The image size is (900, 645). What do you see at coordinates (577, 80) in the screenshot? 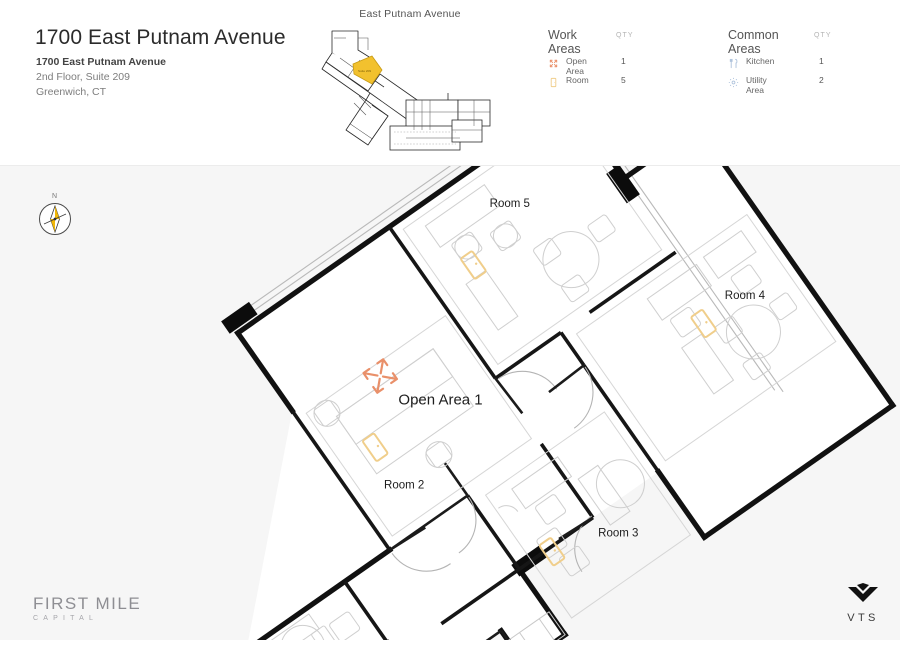
I see `legend-item-label: Room` at bounding box center [577, 80].